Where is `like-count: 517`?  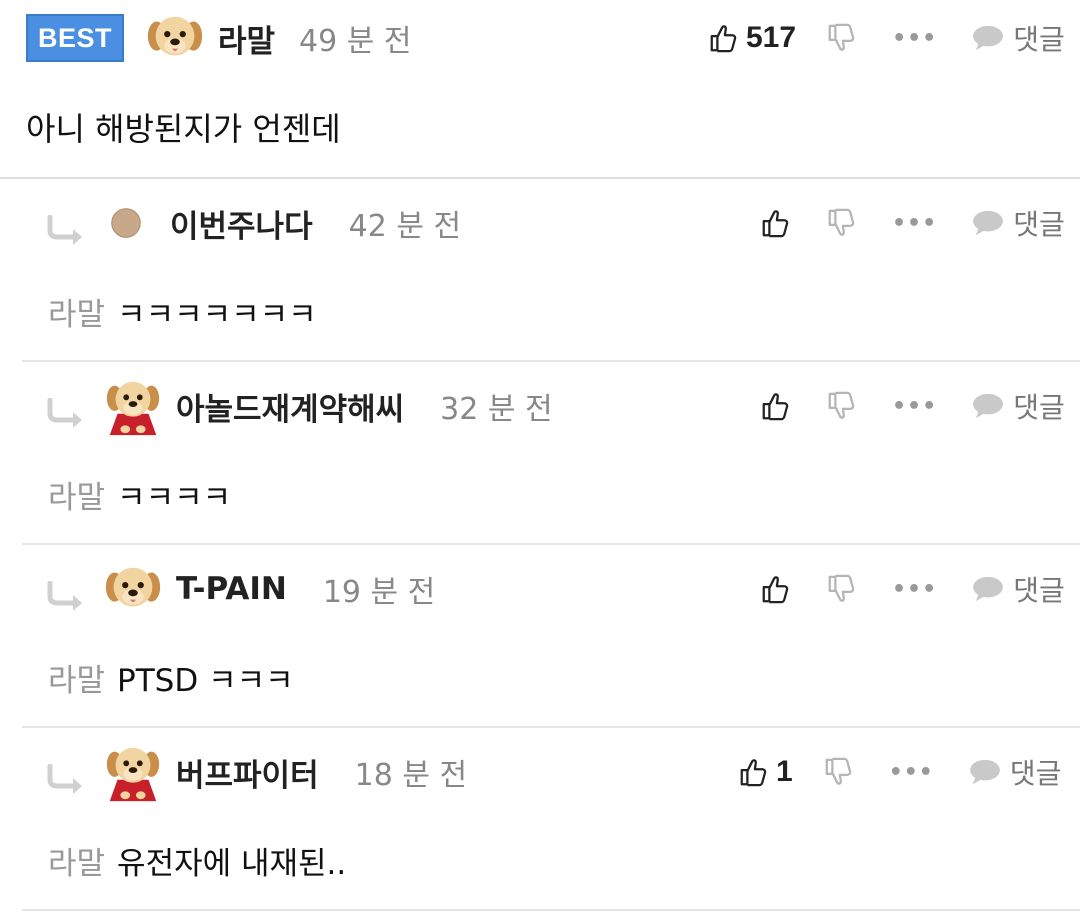 like-count: 517 is located at coordinates (771, 37).